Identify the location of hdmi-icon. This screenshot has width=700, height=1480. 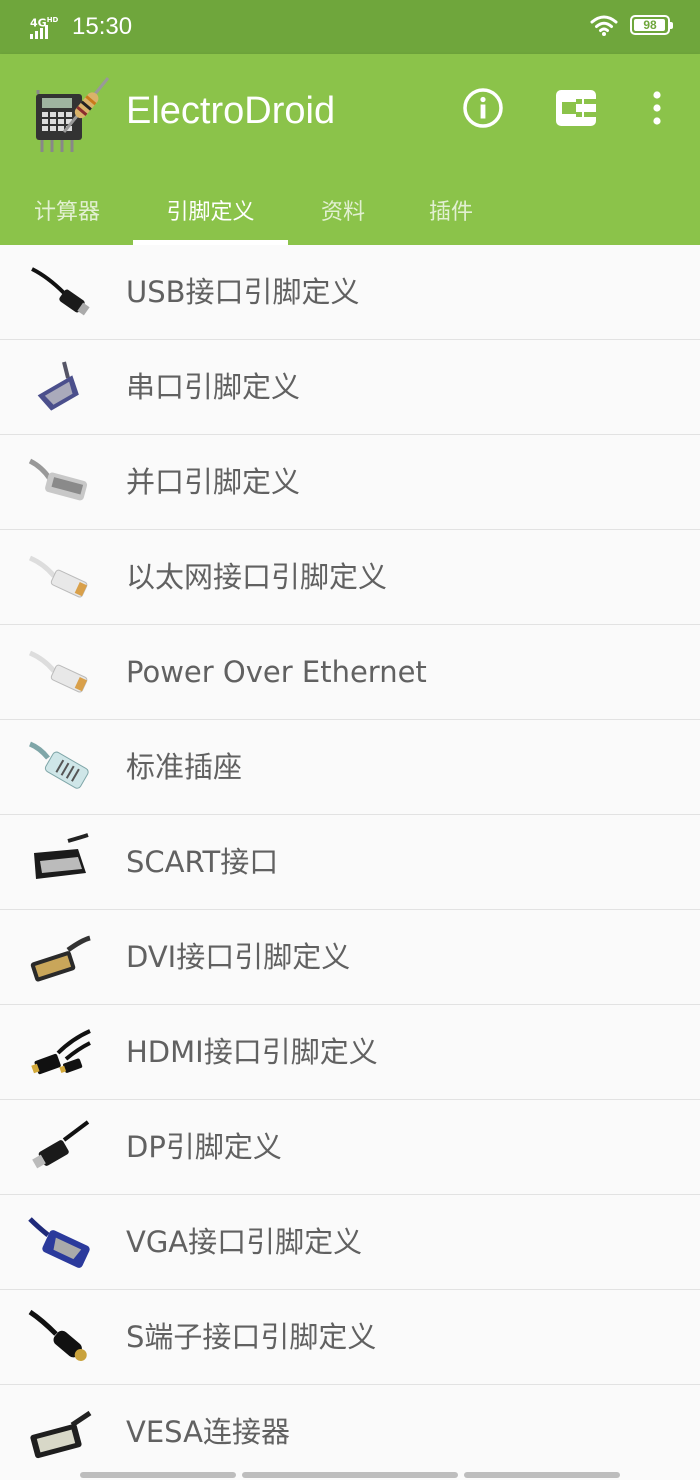
(61, 1052).